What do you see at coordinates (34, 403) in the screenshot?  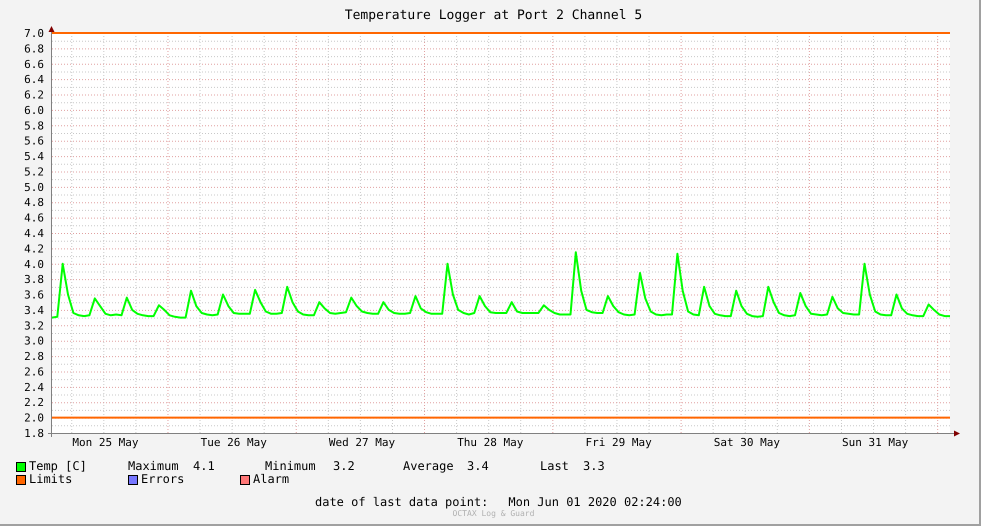 I see `axis-label: 2.2` at bounding box center [34, 403].